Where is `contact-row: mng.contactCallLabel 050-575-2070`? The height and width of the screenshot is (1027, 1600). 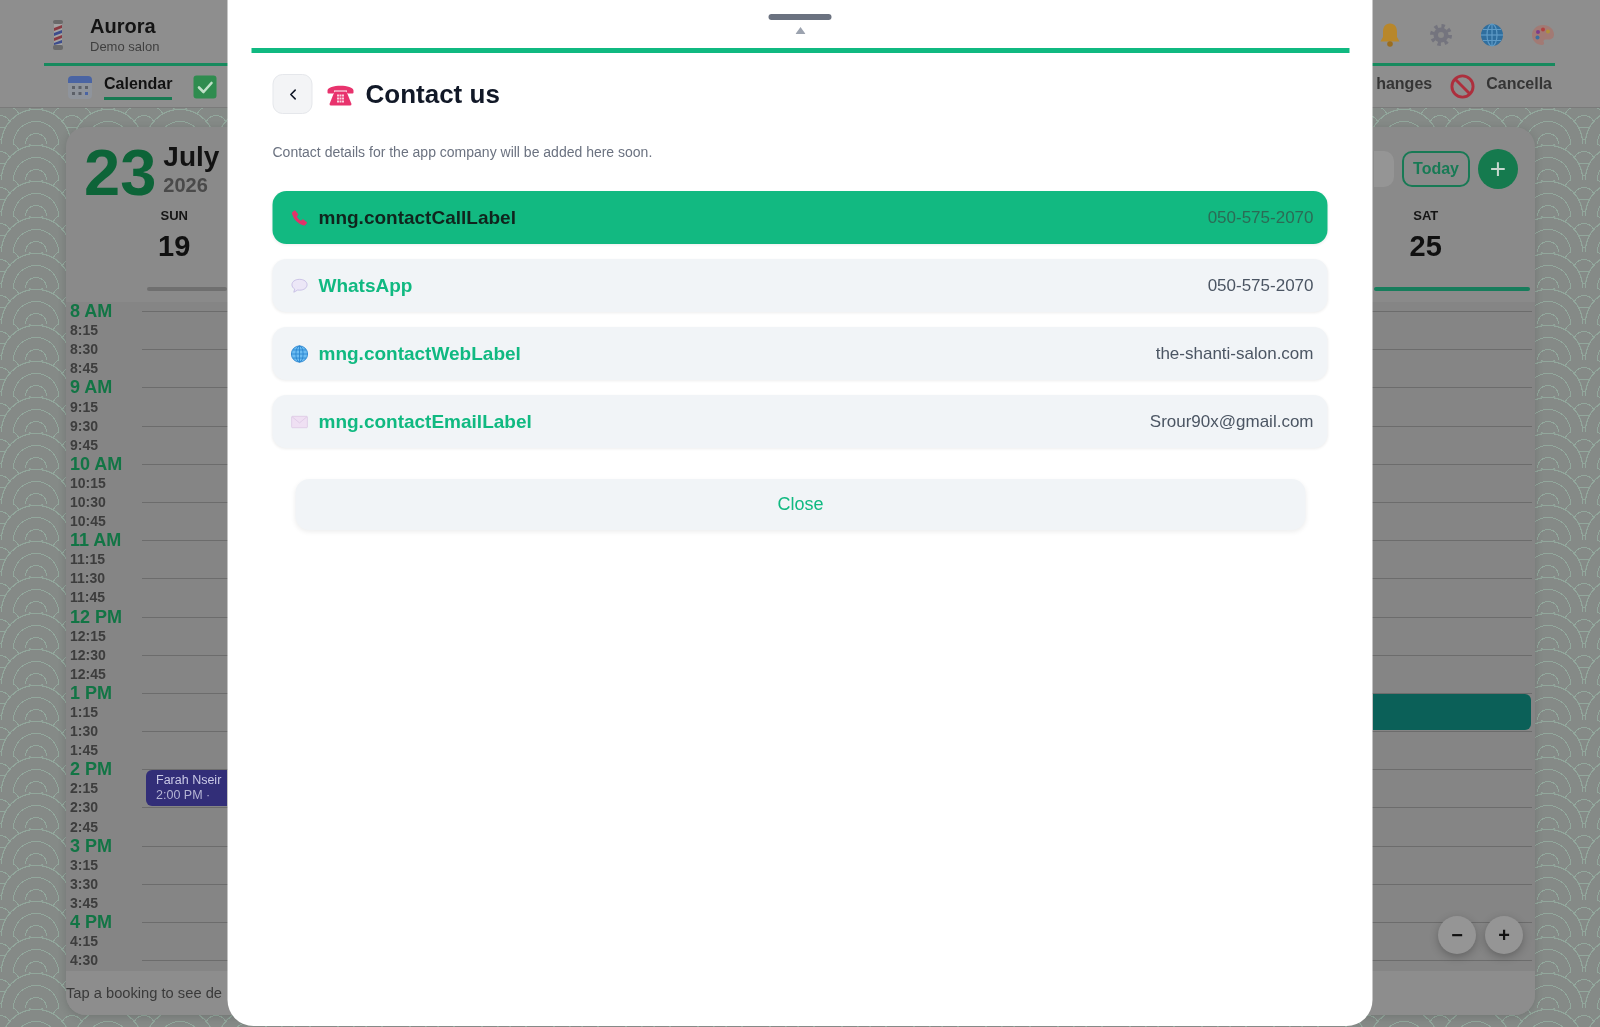
contact-row: mng.contactCallLabel 050-575-2070 is located at coordinates (800, 217).